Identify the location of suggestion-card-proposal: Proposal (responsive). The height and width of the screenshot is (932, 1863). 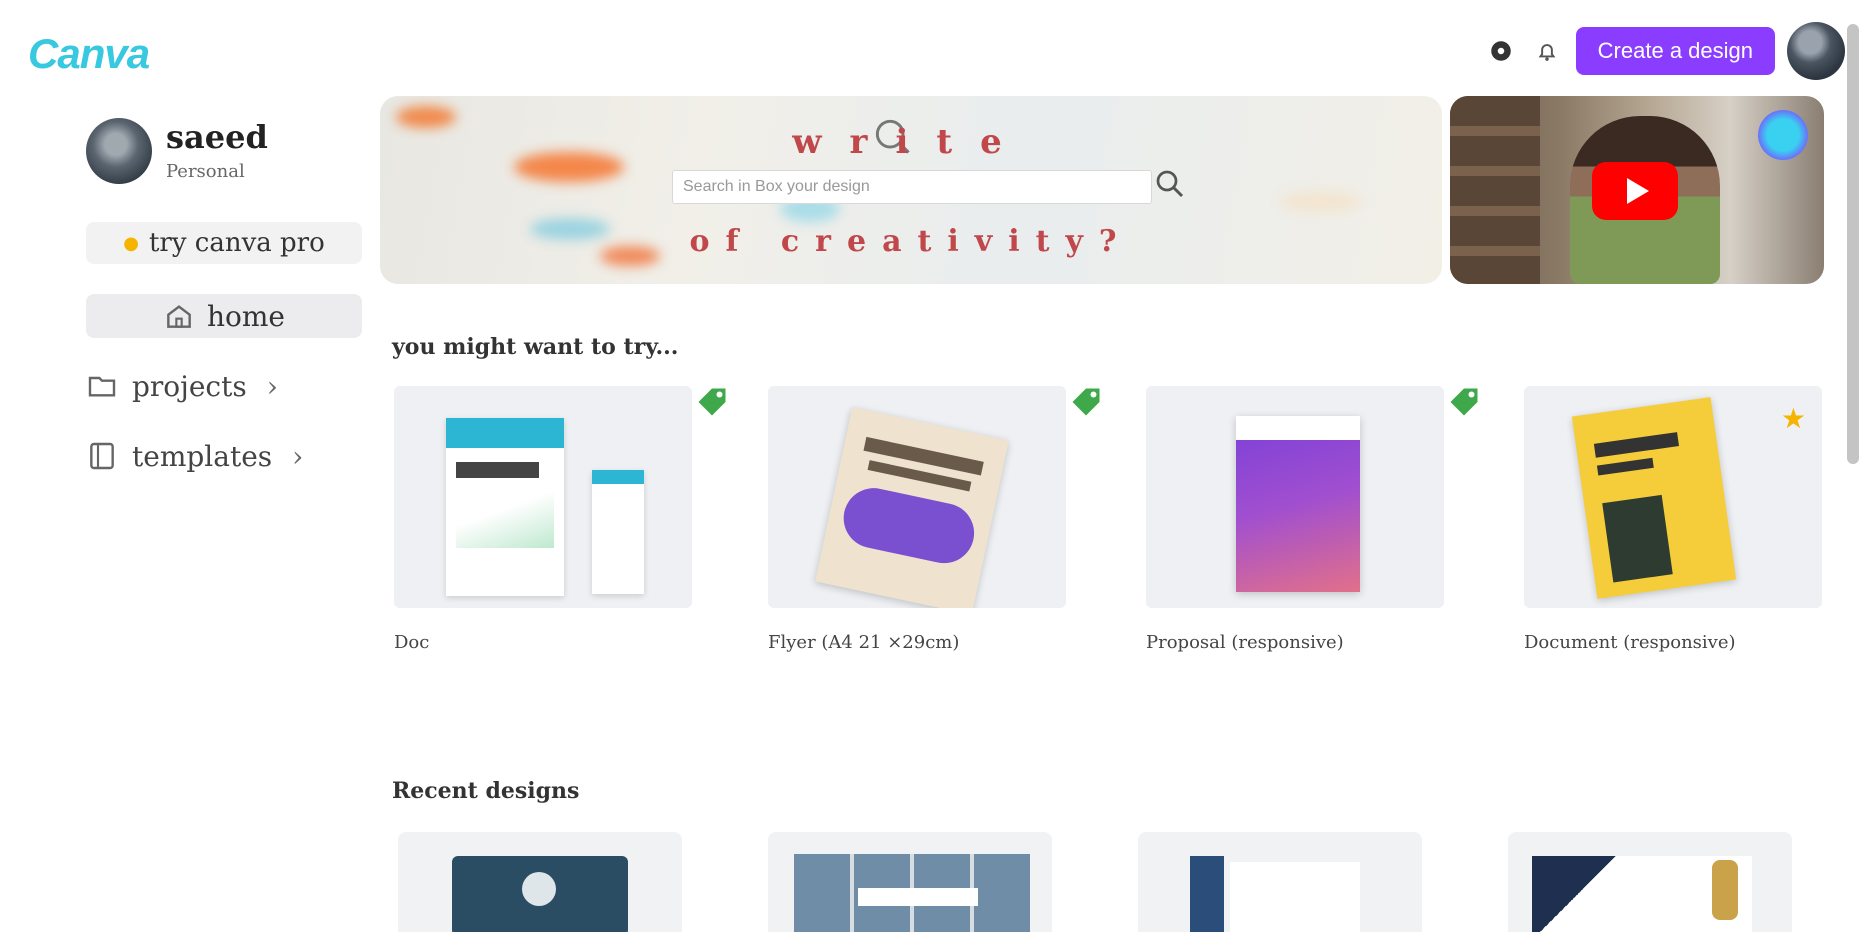
(1312, 519).